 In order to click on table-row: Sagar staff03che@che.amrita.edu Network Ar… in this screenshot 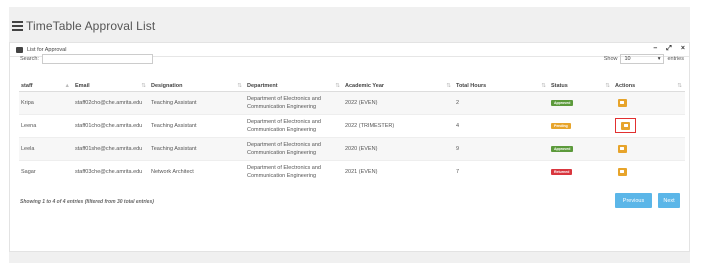, I will do `click(352, 171)`.